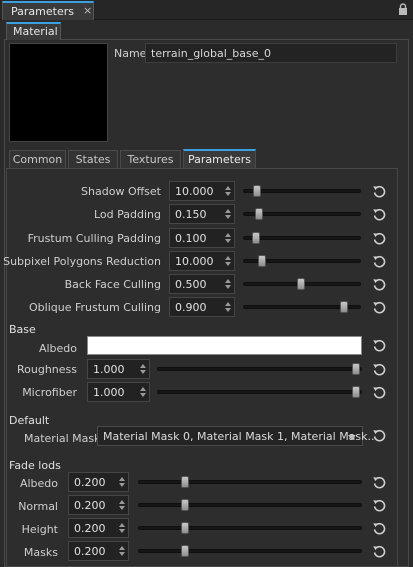 Image resolution: width=413 pixels, height=567 pixels. I want to click on albedo-label: Albedo, so click(57, 348).